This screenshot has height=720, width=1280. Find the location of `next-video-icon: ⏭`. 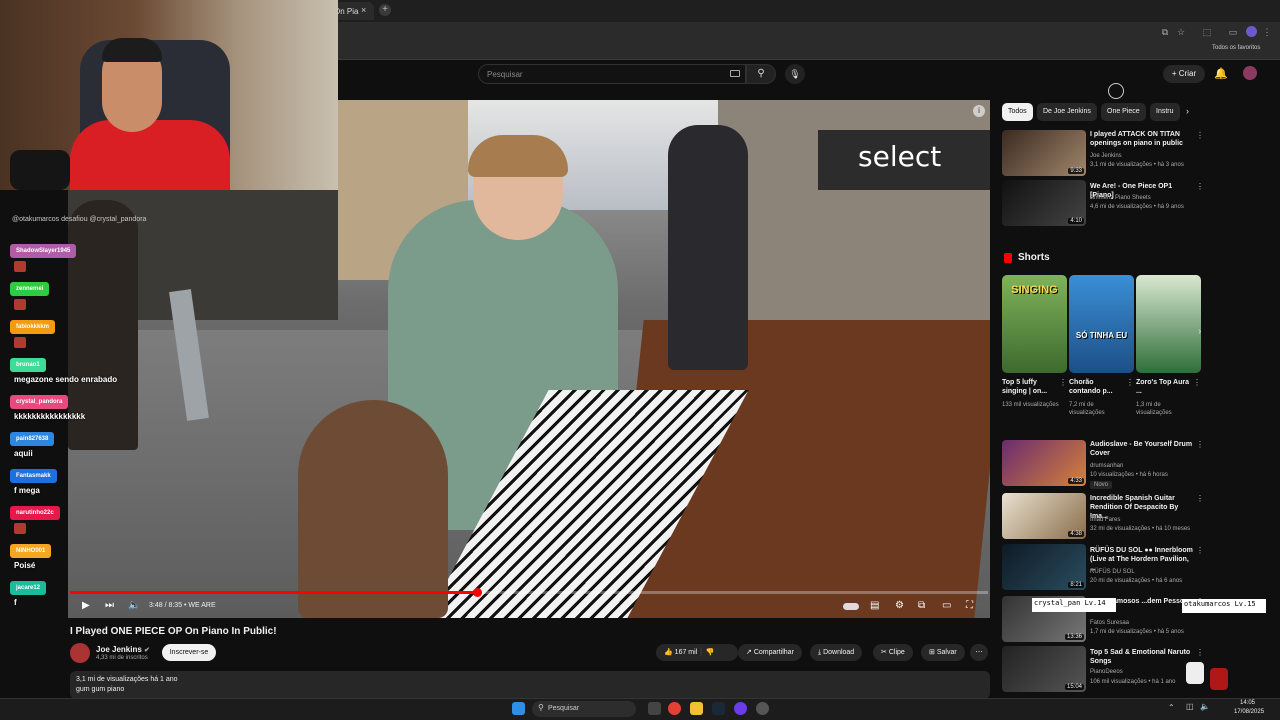

next-video-icon: ⏭ is located at coordinates (109, 605).